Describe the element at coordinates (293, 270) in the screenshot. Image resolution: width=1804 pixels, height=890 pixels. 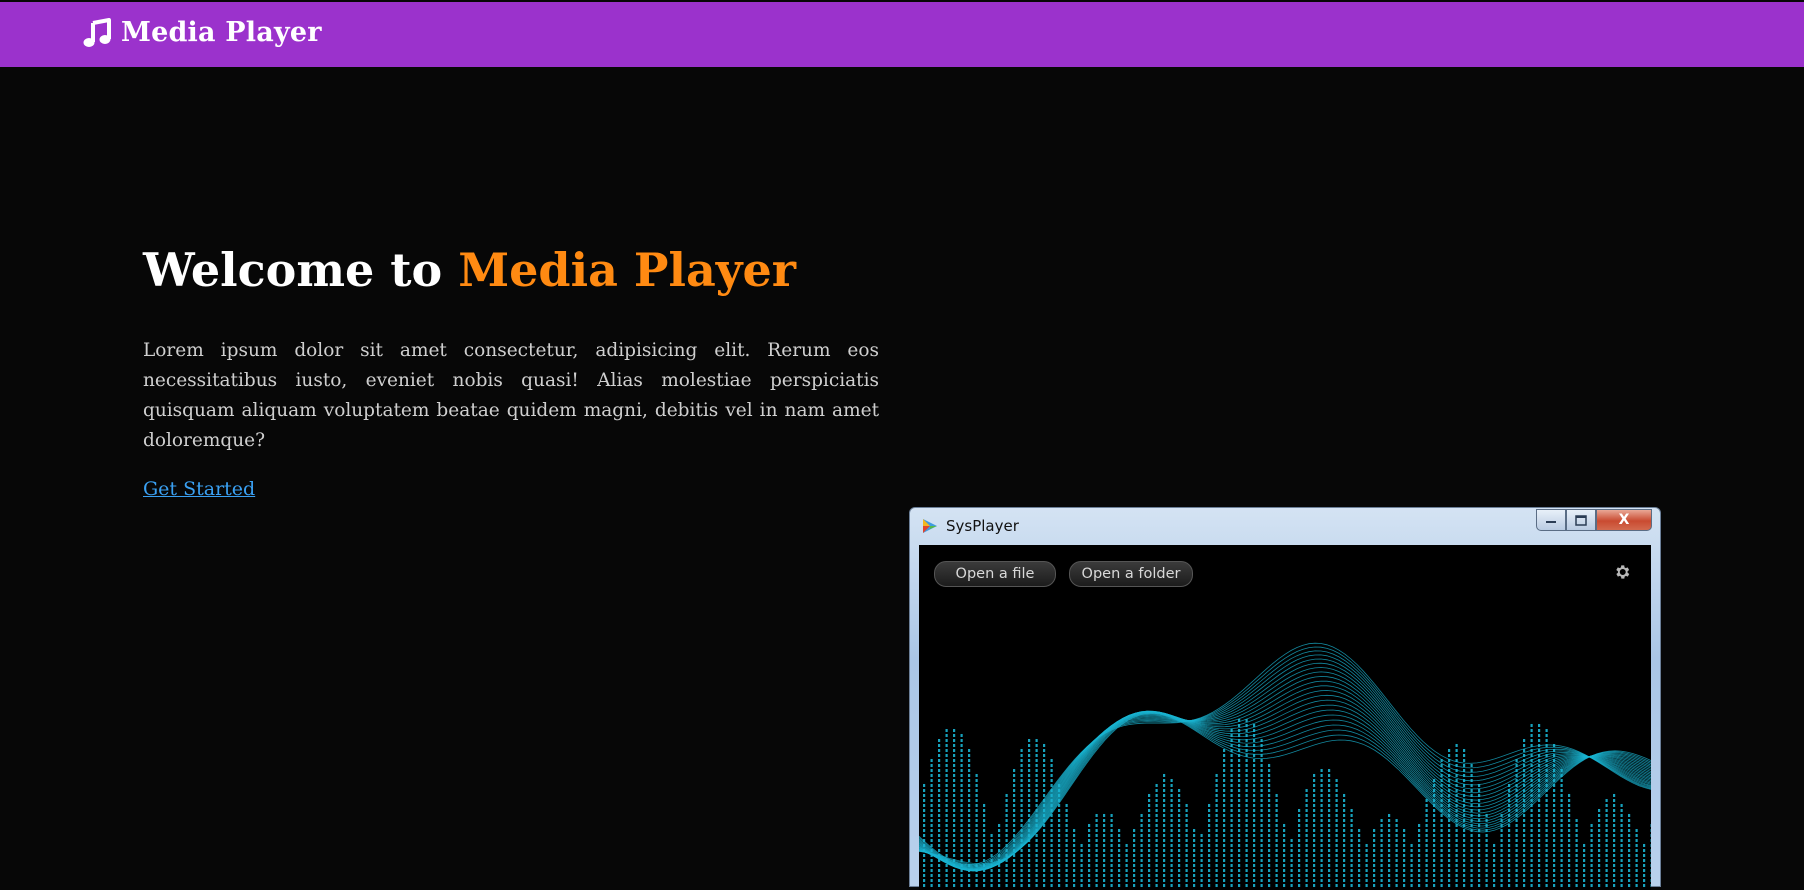
I see `hero-title-prefix: Welcome to` at that location.